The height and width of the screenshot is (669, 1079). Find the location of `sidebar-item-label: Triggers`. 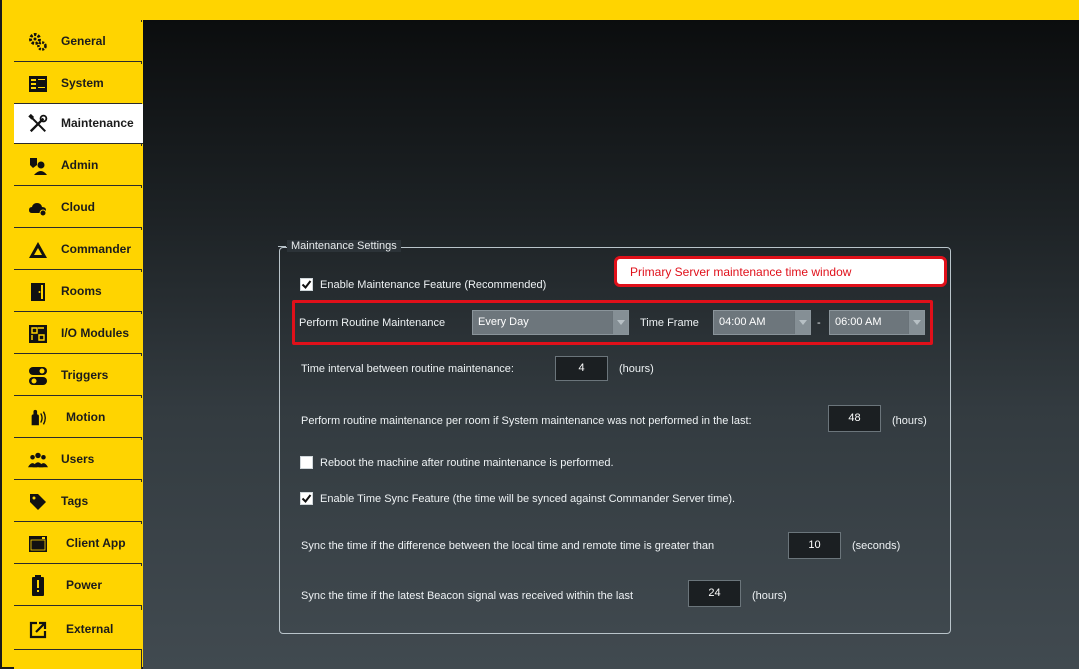

sidebar-item-label: Triggers is located at coordinates (85, 375).